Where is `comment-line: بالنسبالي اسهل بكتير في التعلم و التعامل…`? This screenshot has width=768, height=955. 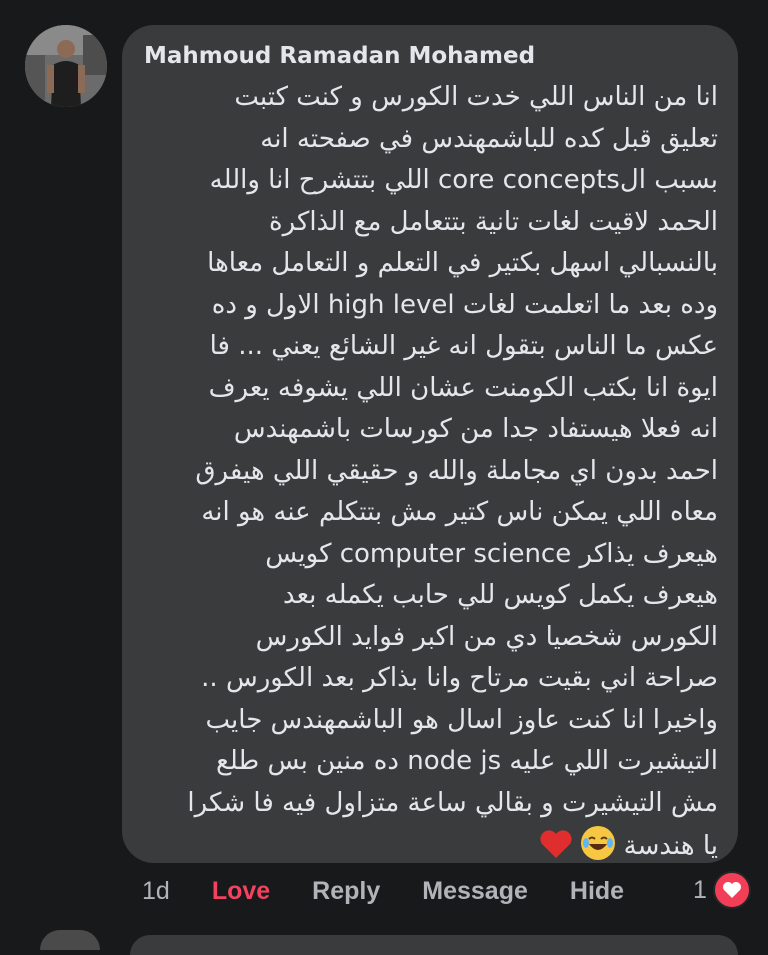
comment-line: بالنسبالي اسهل بكتير في التعلم و التعامل… is located at coordinates (462, 263).